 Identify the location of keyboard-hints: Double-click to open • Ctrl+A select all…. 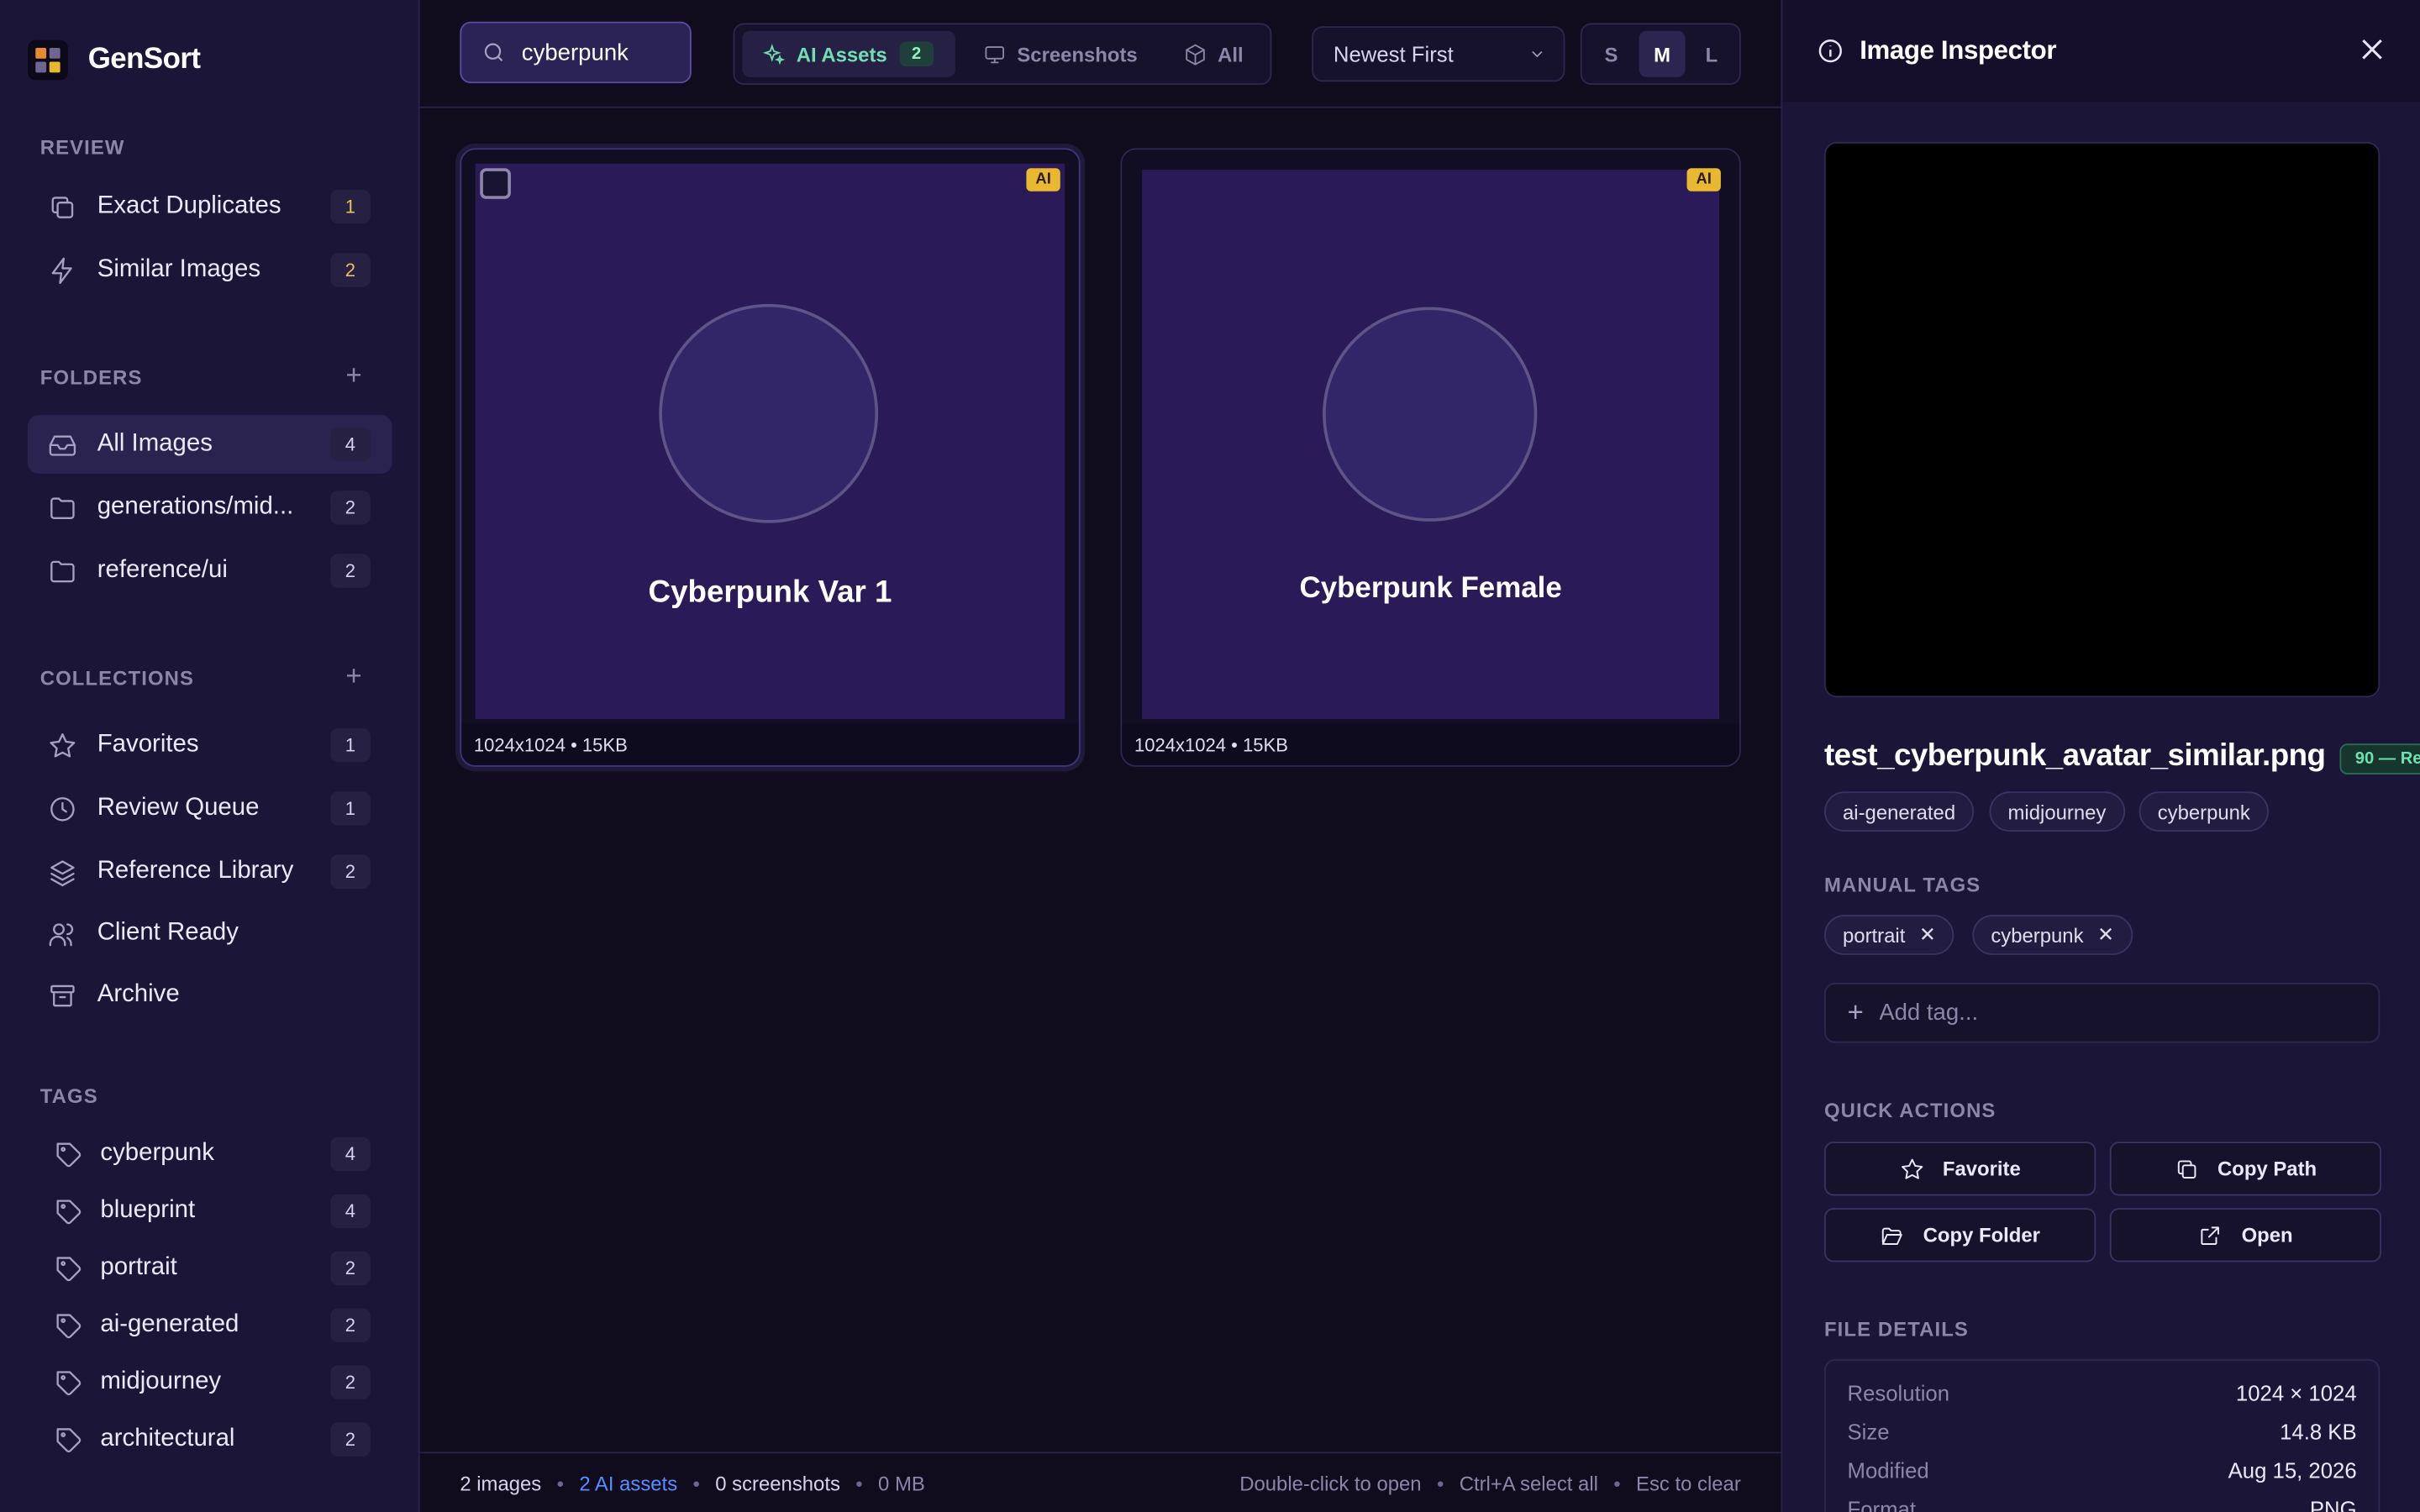
(1490, 1482).